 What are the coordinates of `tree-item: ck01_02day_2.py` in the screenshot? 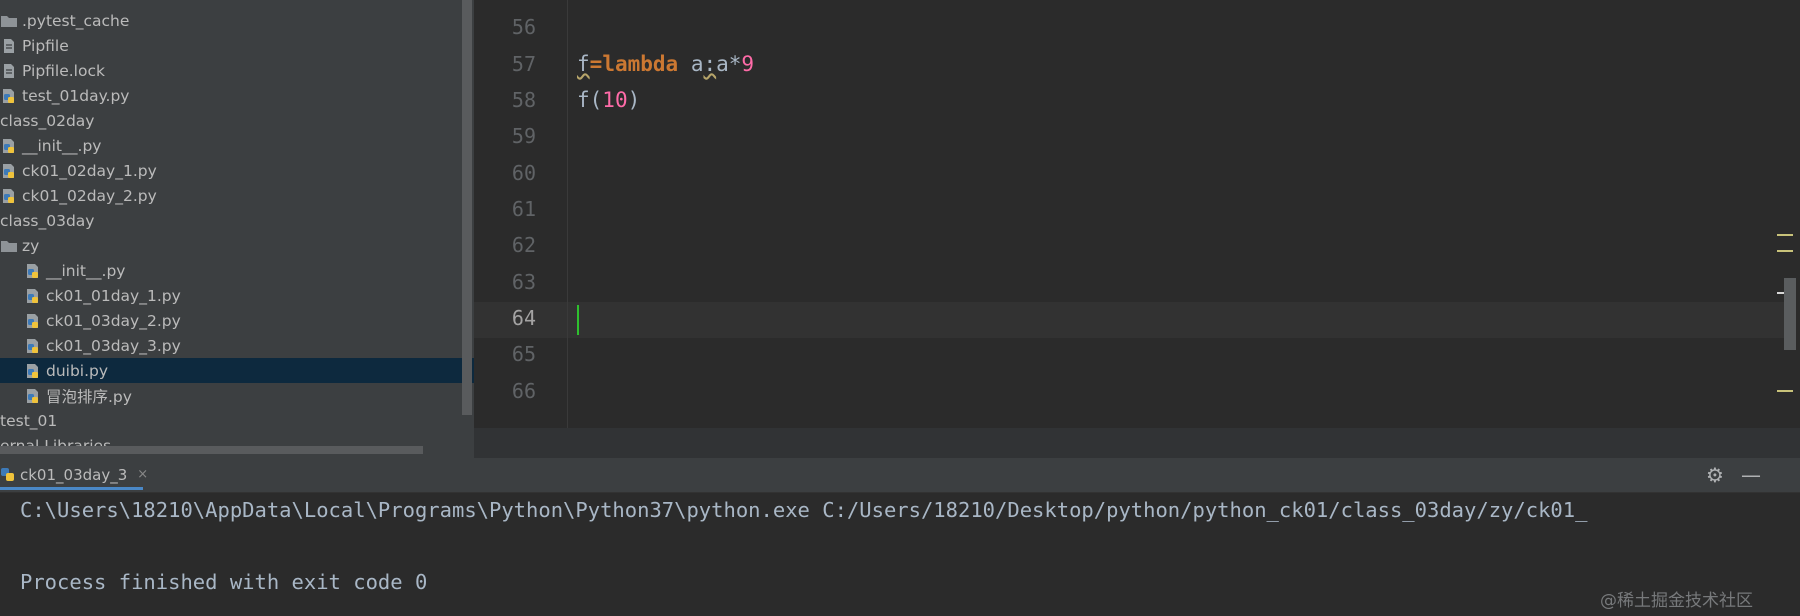 It's located at (237, 195).